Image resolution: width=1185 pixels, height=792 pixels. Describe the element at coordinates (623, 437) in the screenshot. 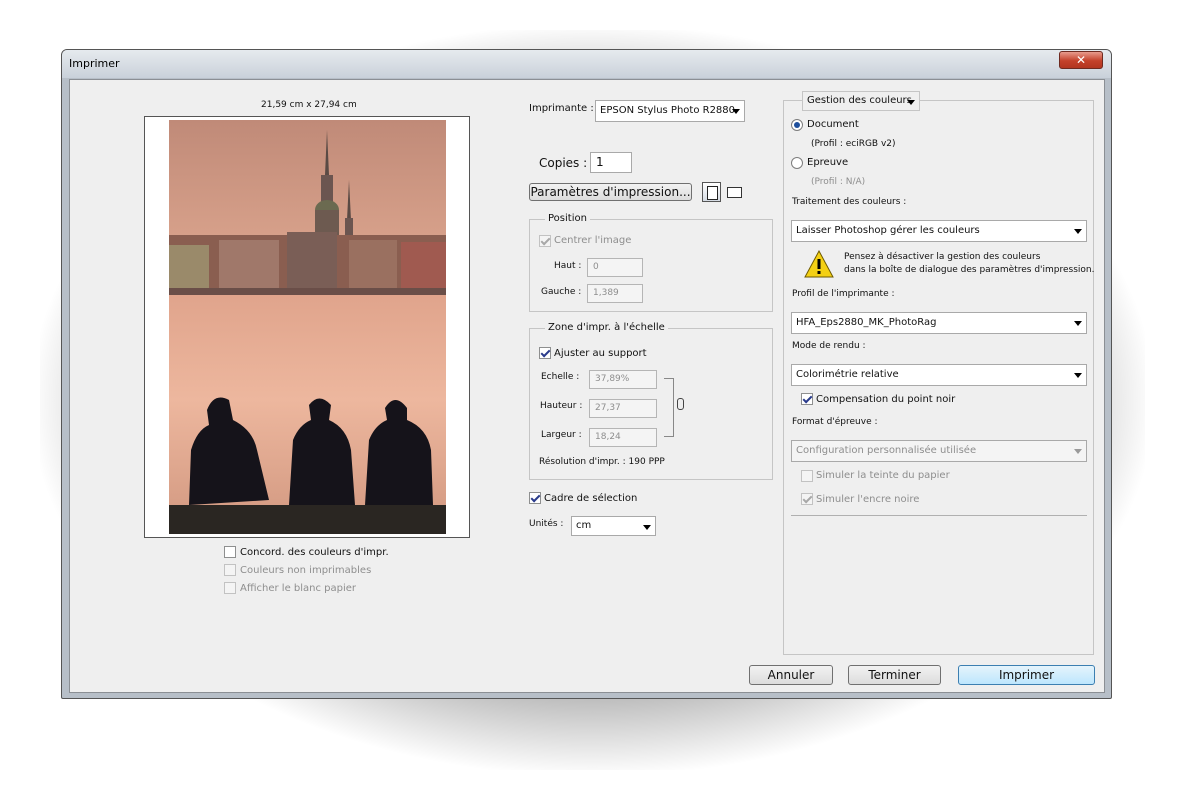

I see `width-input: 18,24` at that location.